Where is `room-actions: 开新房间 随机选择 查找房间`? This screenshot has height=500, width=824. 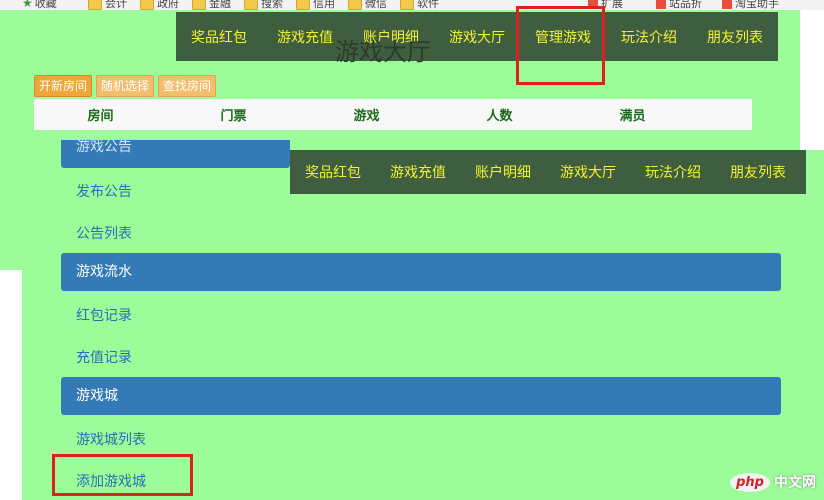 room-actions: 开新房间 随机选择 查找房间 is located at coordinates (125, 86).